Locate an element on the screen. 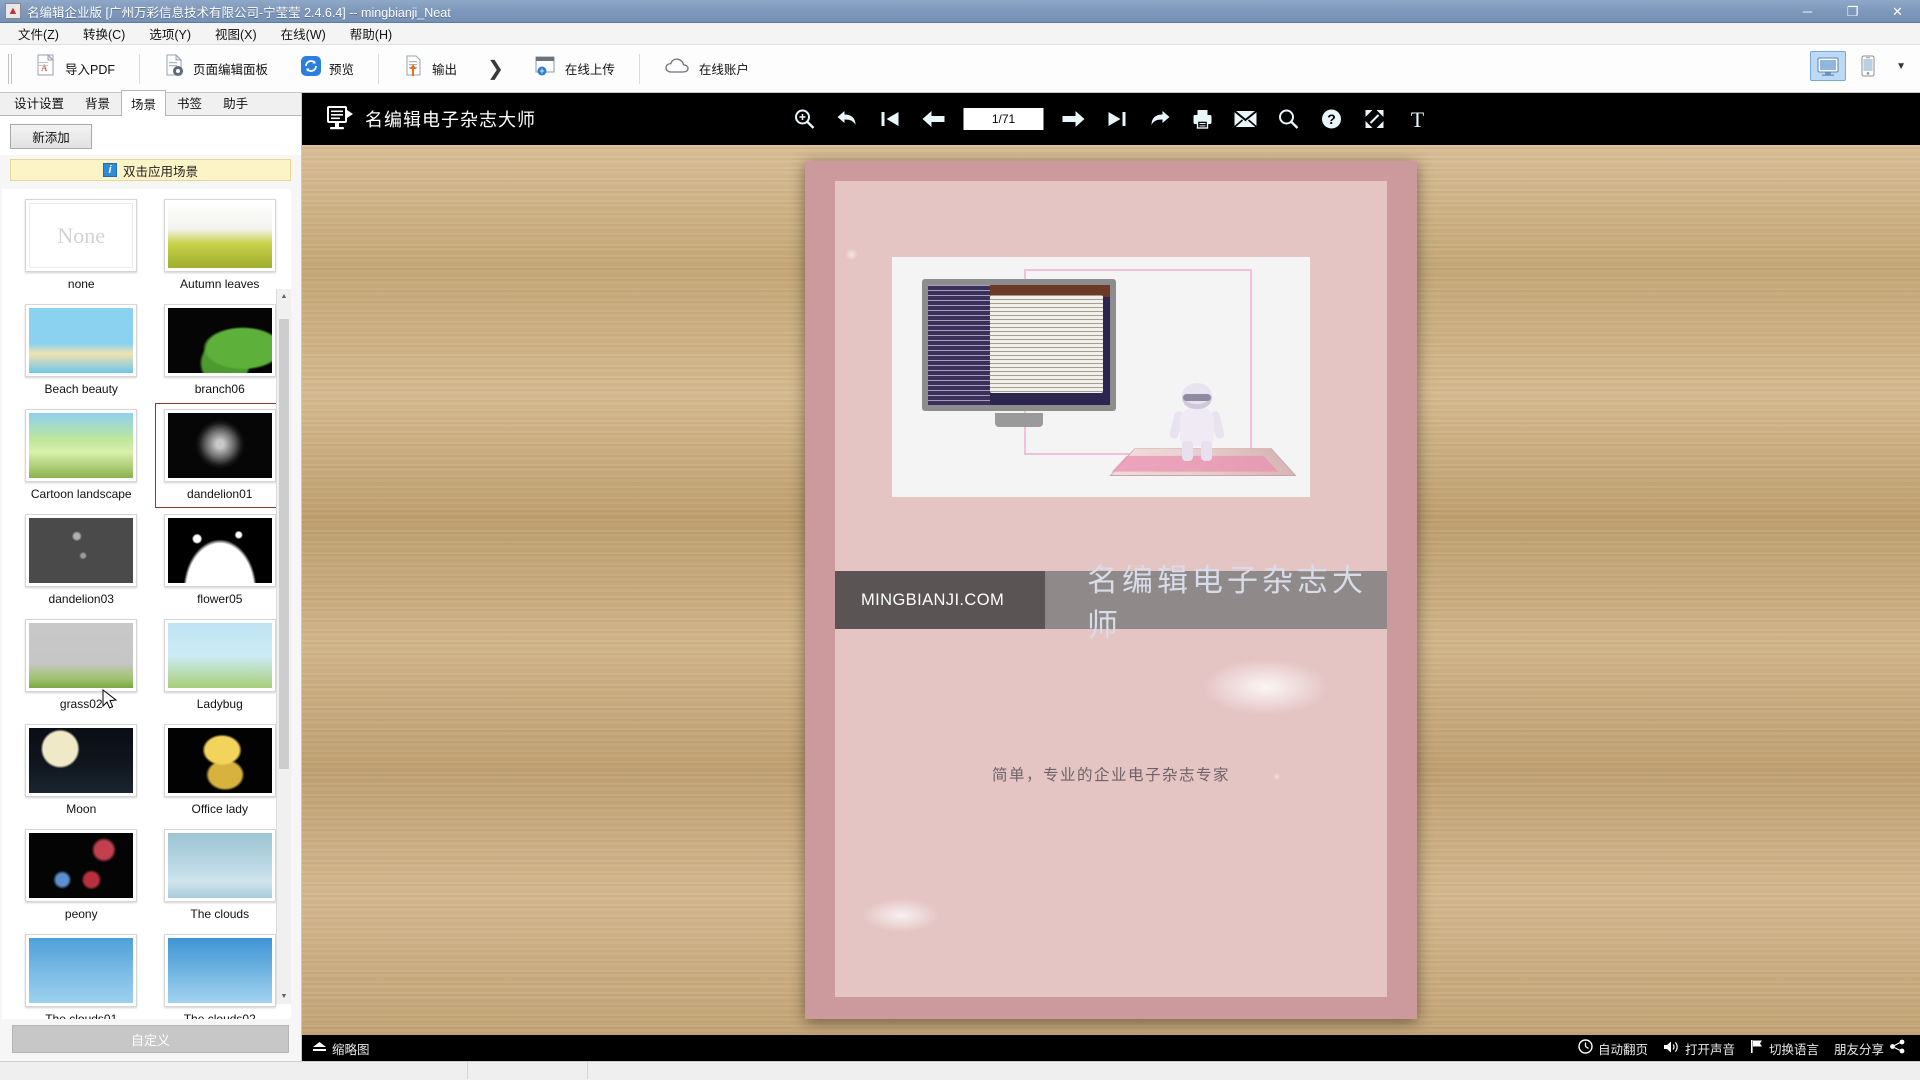  next-page-icon is located at coordinates (1074, 119).